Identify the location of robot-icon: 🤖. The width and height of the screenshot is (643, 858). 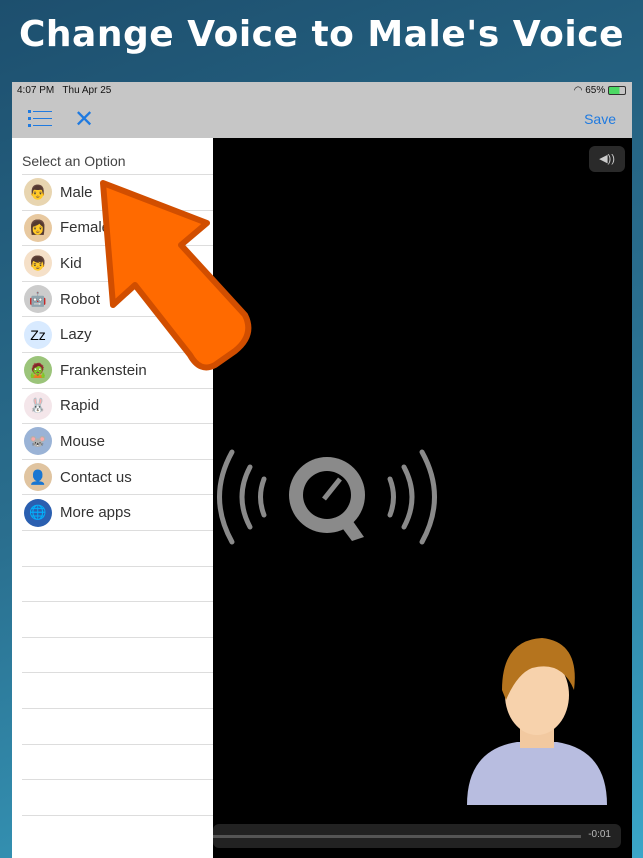
(38, 299).